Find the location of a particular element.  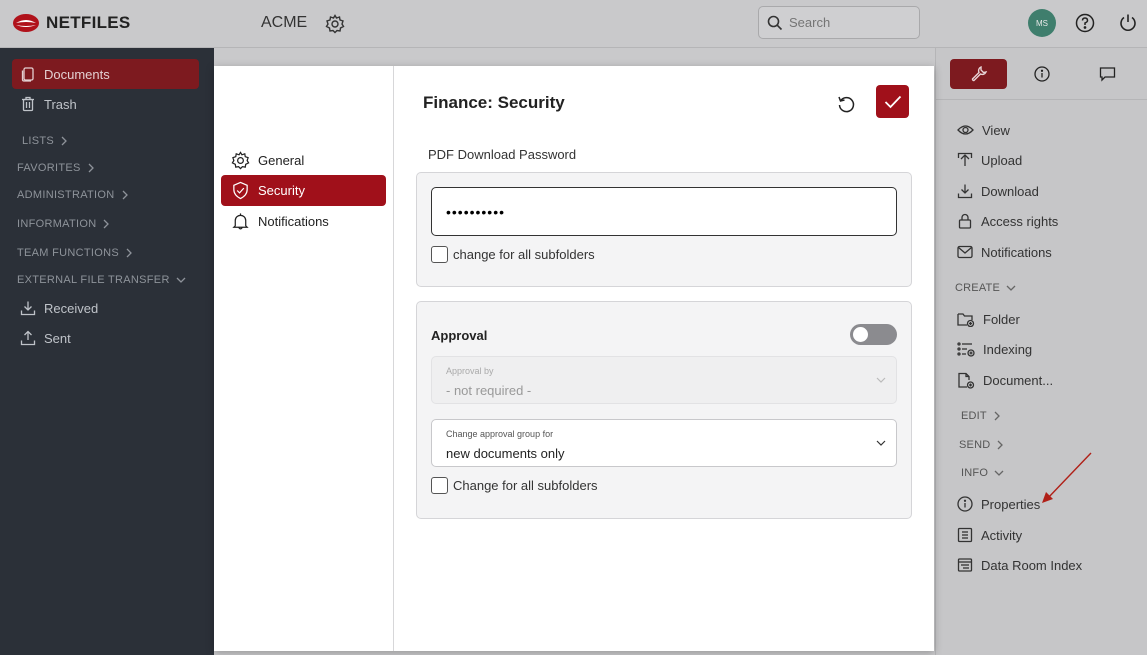

annotation-arrow-icon is located at coordinates (1067, 477).